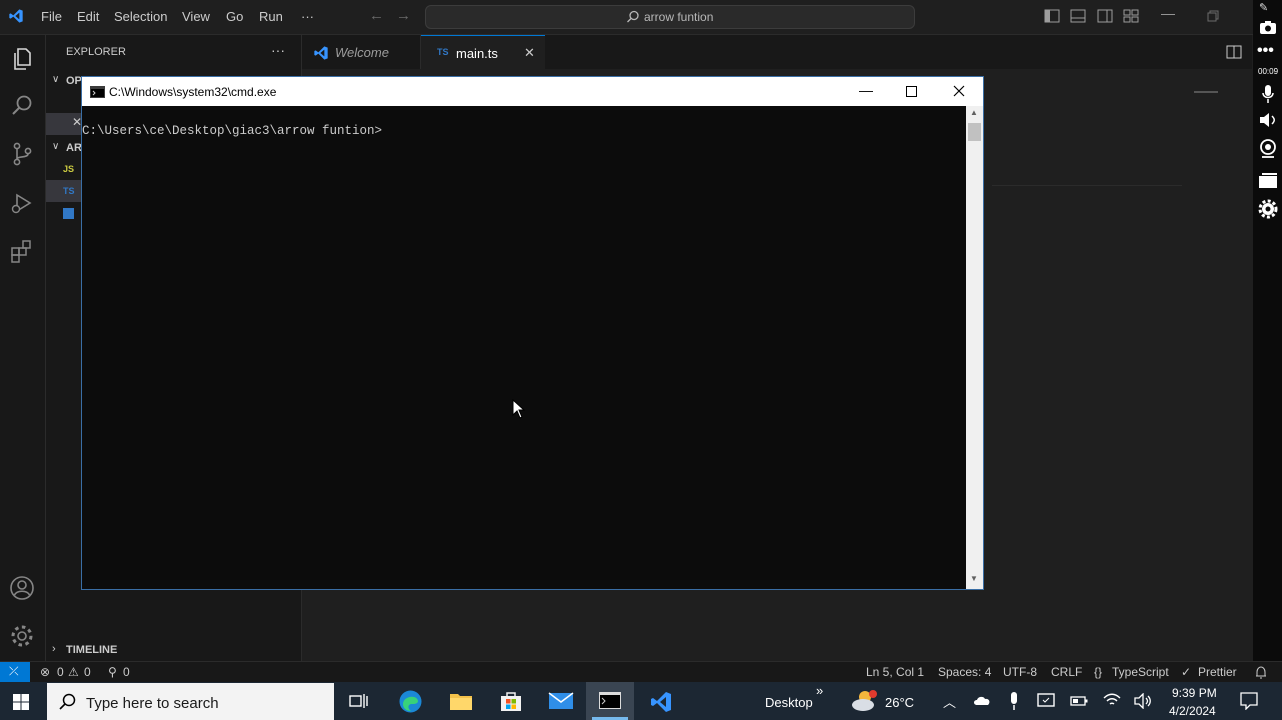  What do you see at coordinates (403, 15) in the screenshot?
I see `forward-arrow-icon: →` at bounding box center [403, 15].